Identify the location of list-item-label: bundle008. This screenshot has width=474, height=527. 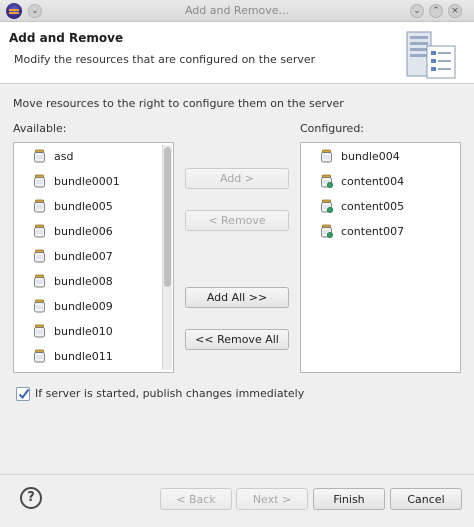
(83, 281).